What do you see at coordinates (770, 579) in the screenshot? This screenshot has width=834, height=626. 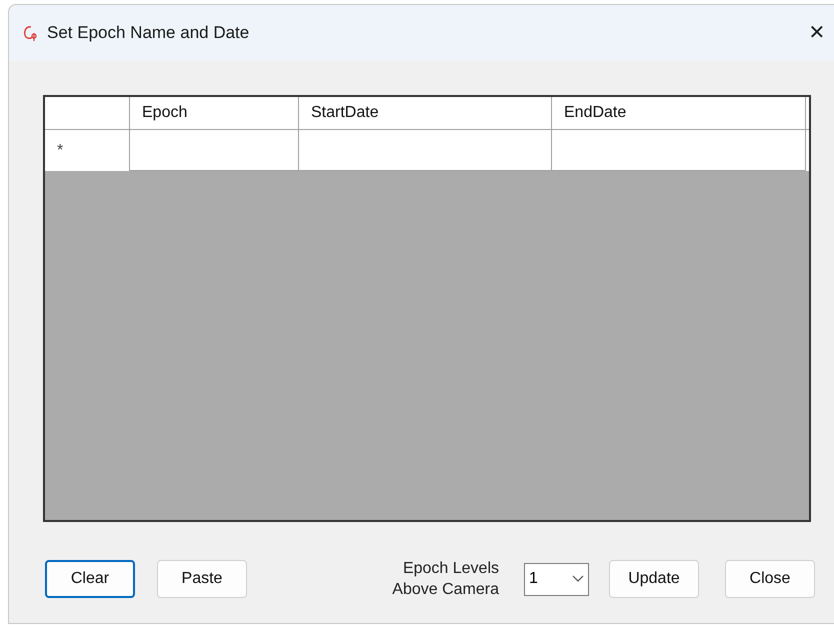 I see `action-button: Close` at bounding box center [770, 579].